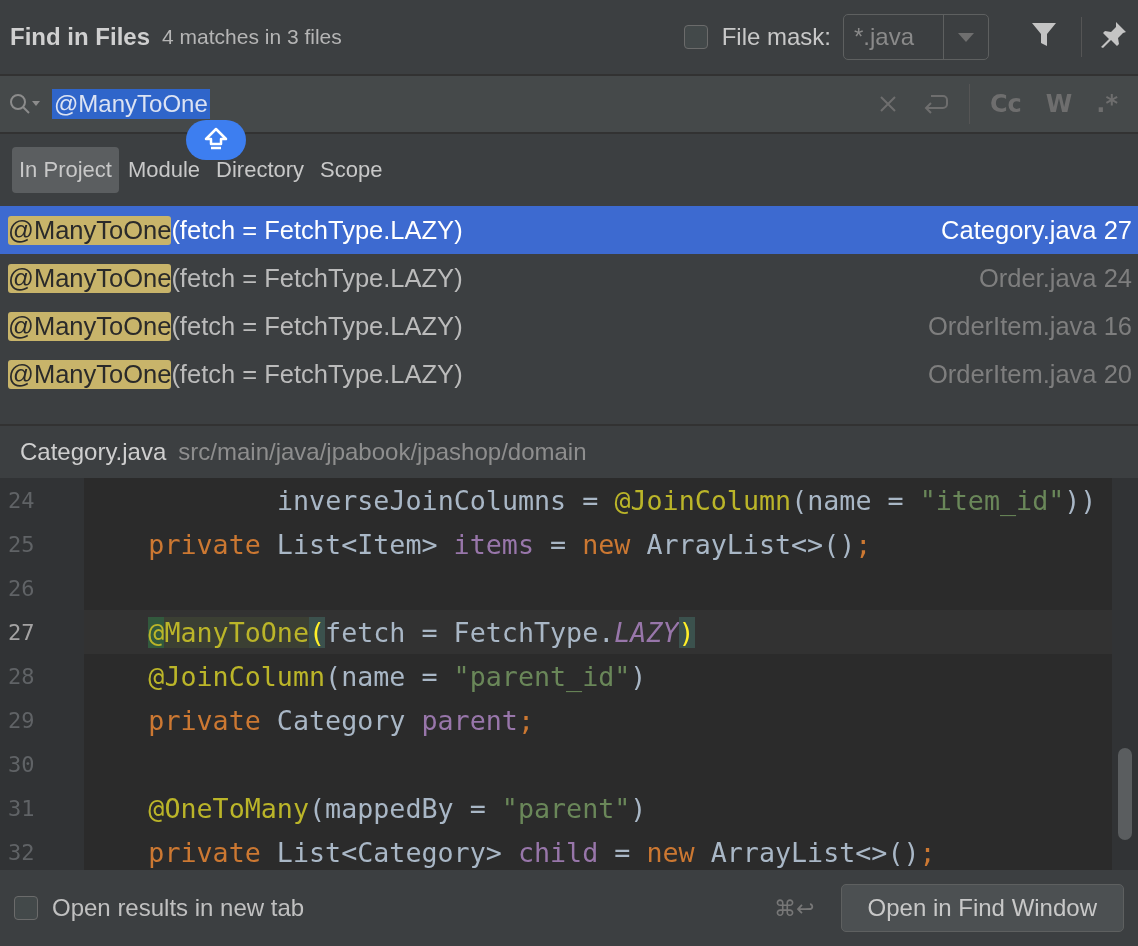 This screenshot has height=946, width=1138. What do you see at coordinates (397, 676) in the screenshot?
I see `code-line: @JoinColumn(name = "parent_id")` at bounding box center [397, 676].